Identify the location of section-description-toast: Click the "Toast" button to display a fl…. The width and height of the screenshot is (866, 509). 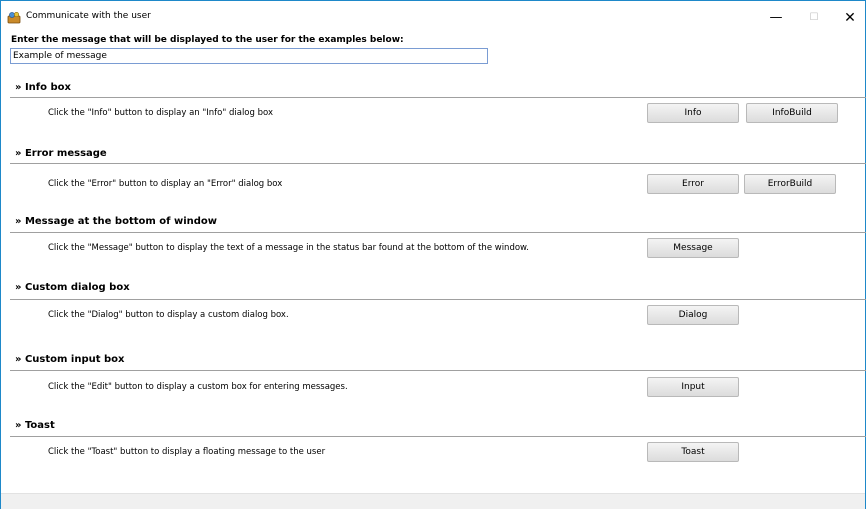
(187, 452).